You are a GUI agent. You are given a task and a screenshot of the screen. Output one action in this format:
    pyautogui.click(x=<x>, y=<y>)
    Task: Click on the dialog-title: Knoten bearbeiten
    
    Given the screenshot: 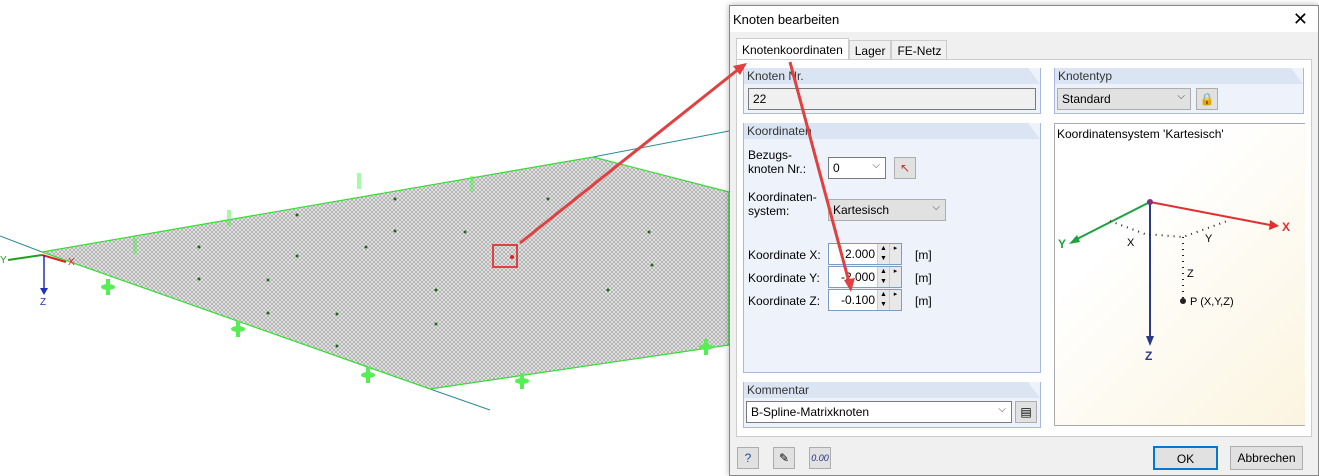 What is the action you would take?
    pyautogui.click(x=786, y=19)
    